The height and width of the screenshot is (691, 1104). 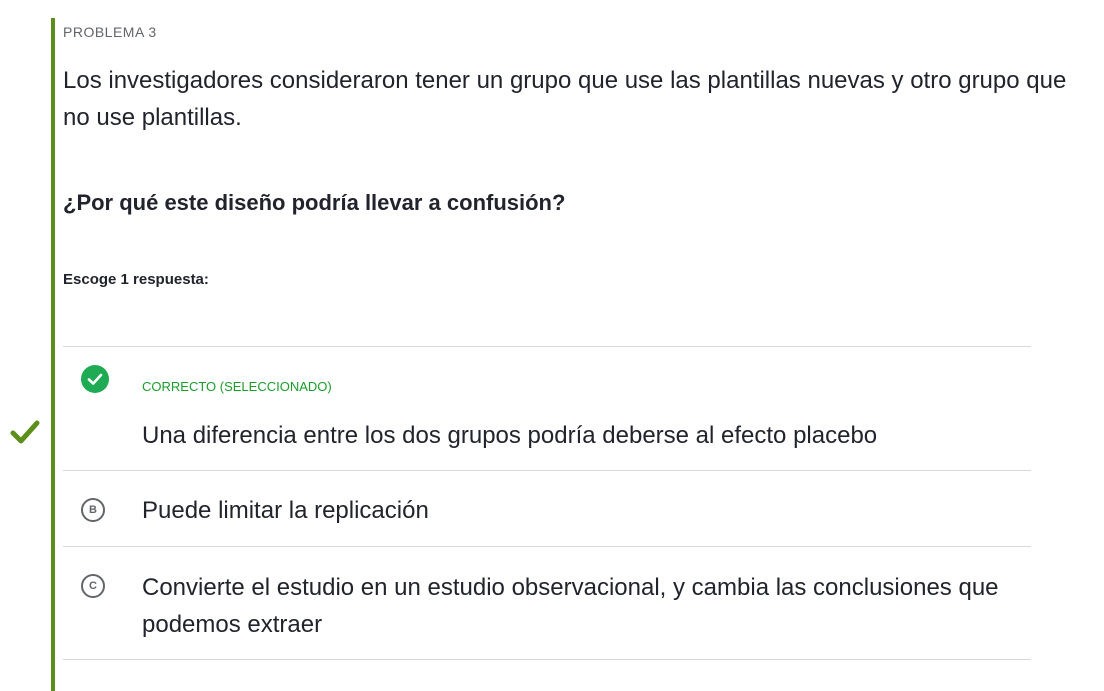 I want to click on choice-c-letter-icon: C, so click(x=93, y=586).